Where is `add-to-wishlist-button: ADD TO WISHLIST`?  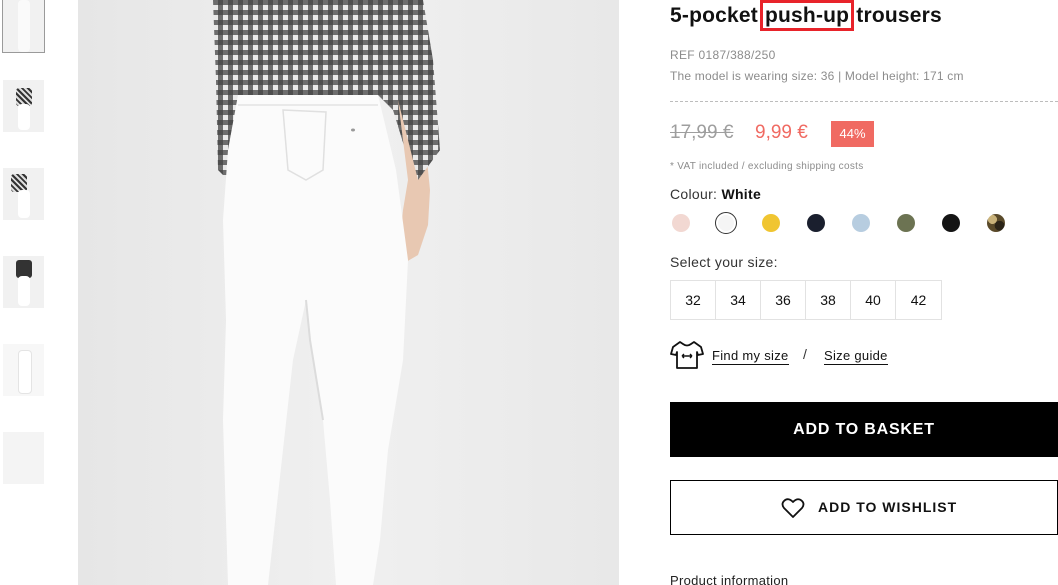 add-to-wishlist-button: ADD TO WISHLIST is located at coordinates (864, 507).